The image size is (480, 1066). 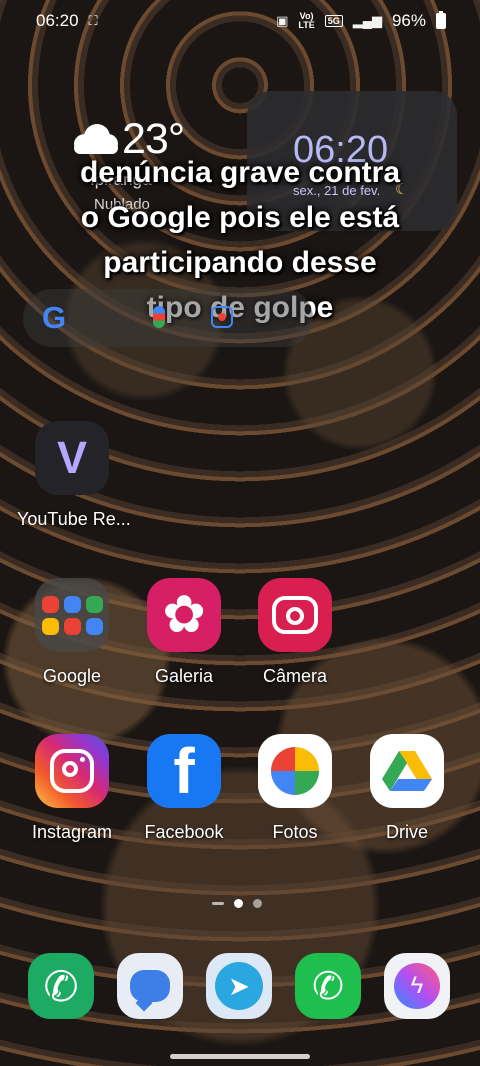 I want to click on google-logo-icon: G, so click(x=54, y=317).